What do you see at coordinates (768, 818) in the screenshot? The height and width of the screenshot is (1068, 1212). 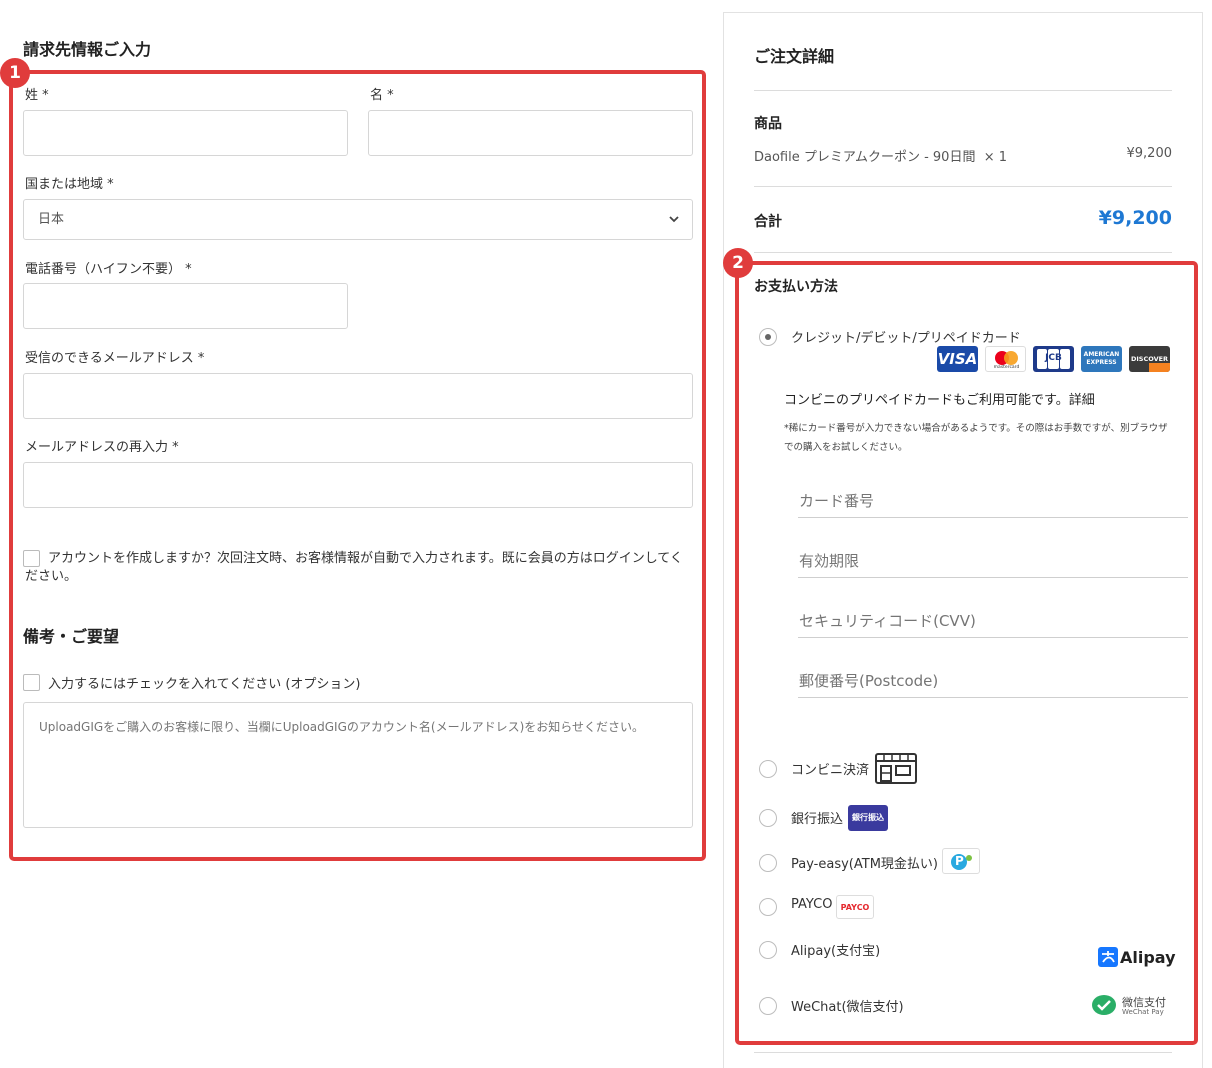 I see `radio-bank-transfer` at bounding box center [768, 818].